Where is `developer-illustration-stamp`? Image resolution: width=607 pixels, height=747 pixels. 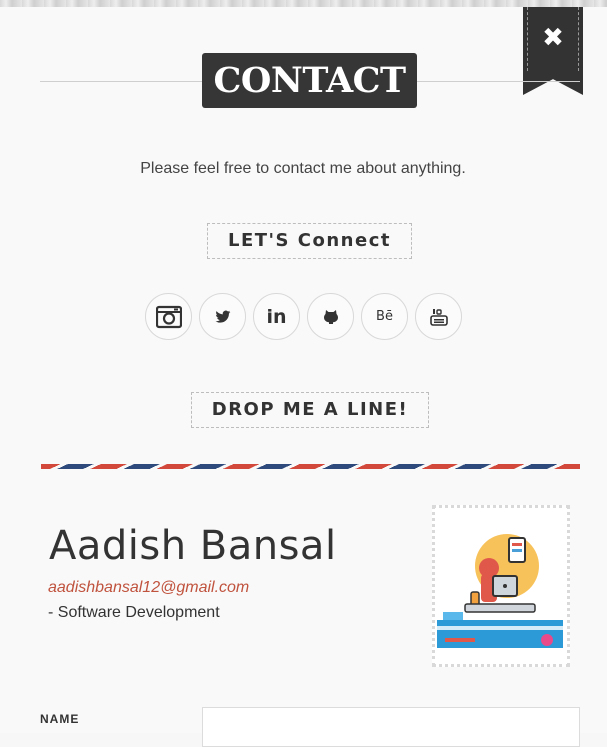
developer-illustration-stamp is located at coordinates (500, 591).